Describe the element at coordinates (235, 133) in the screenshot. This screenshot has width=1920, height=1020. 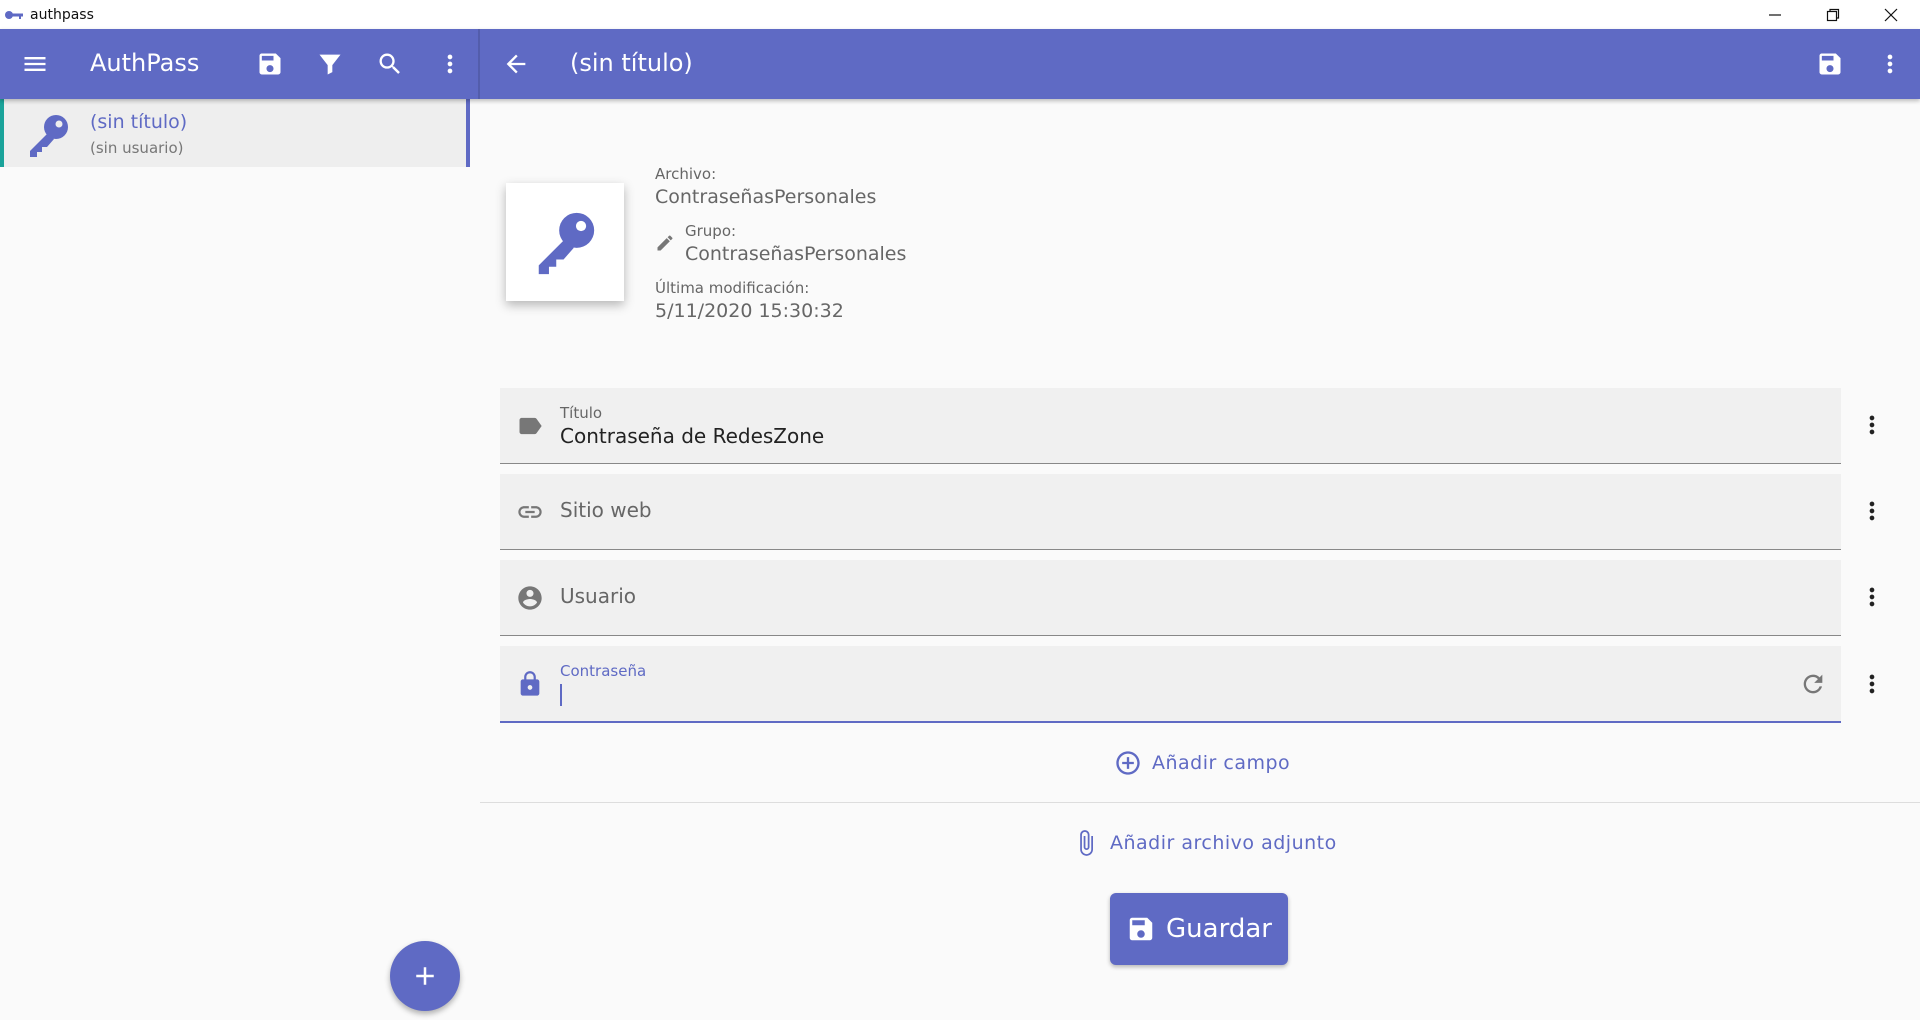
I see `list-item: (sin título) (sin usuario)` at that location.